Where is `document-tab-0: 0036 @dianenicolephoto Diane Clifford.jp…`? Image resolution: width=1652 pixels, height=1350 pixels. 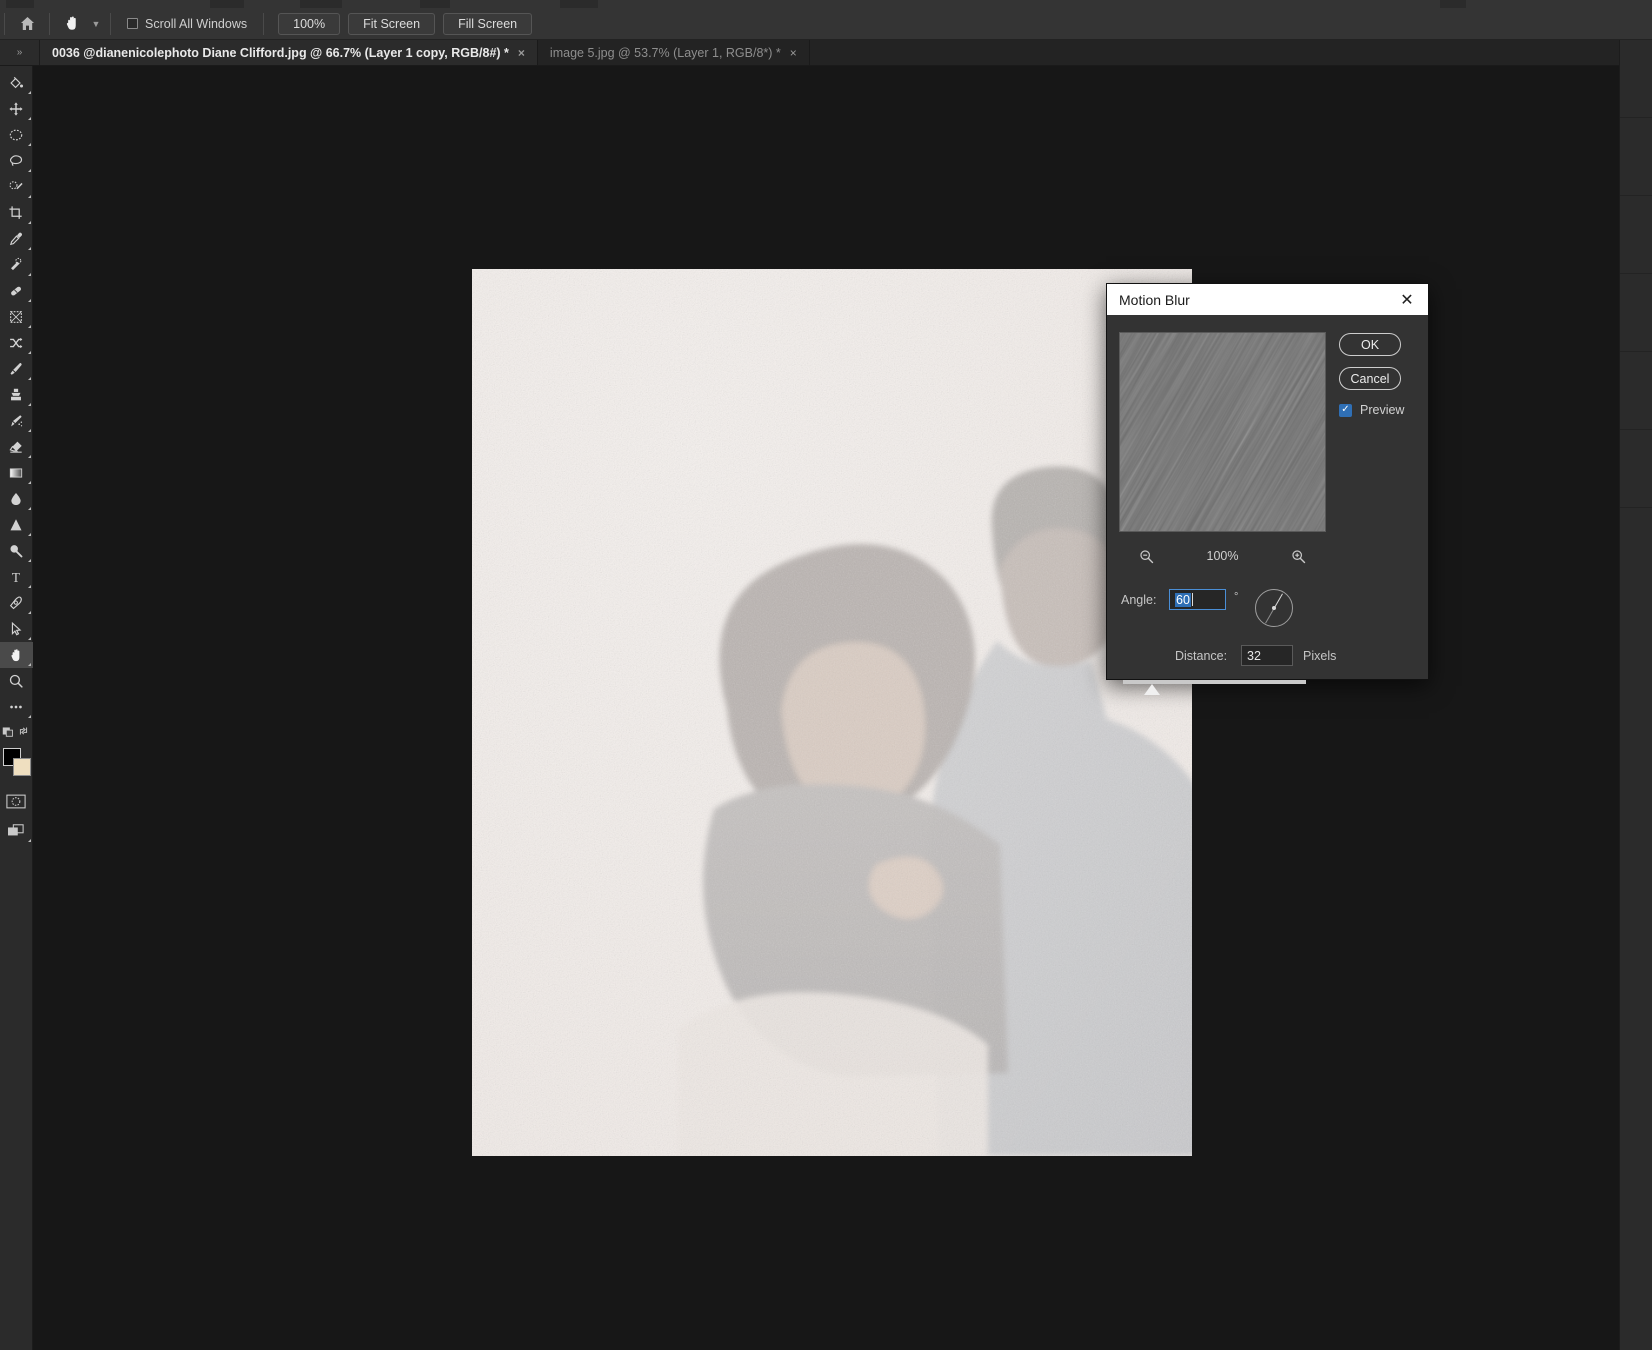
document-tab-0: 0036 @dianenicolephoto Diane Clifford.jp… is located at coordinates (289, 52).